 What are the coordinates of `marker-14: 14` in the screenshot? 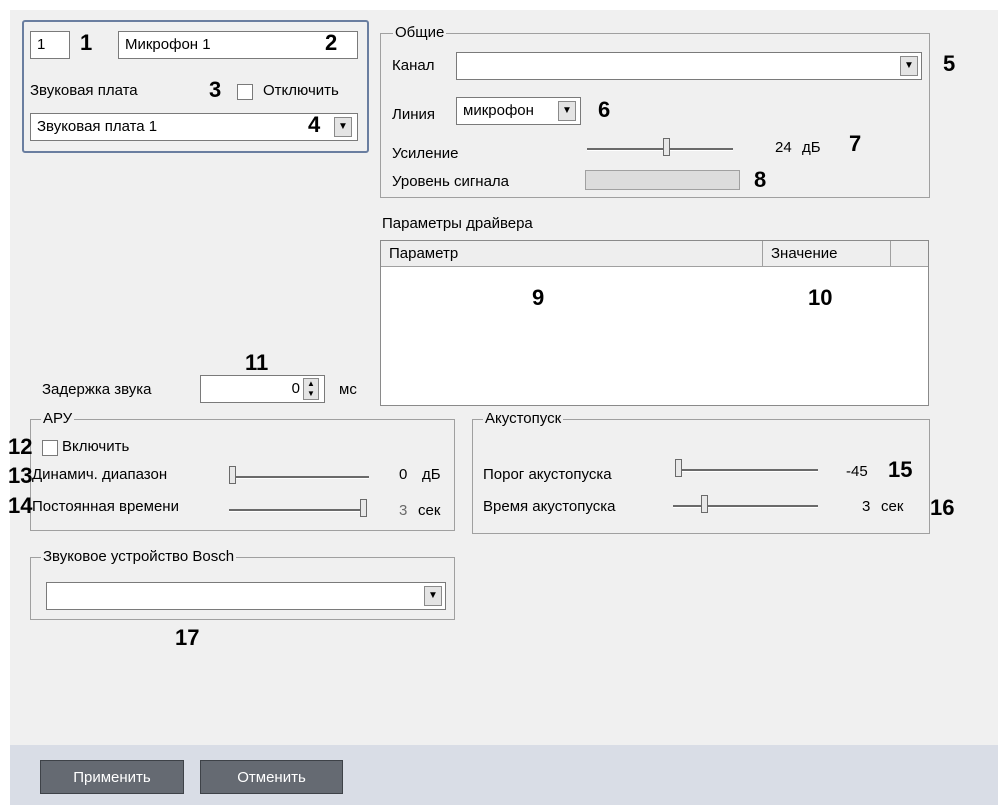 It's located at (20, 505).